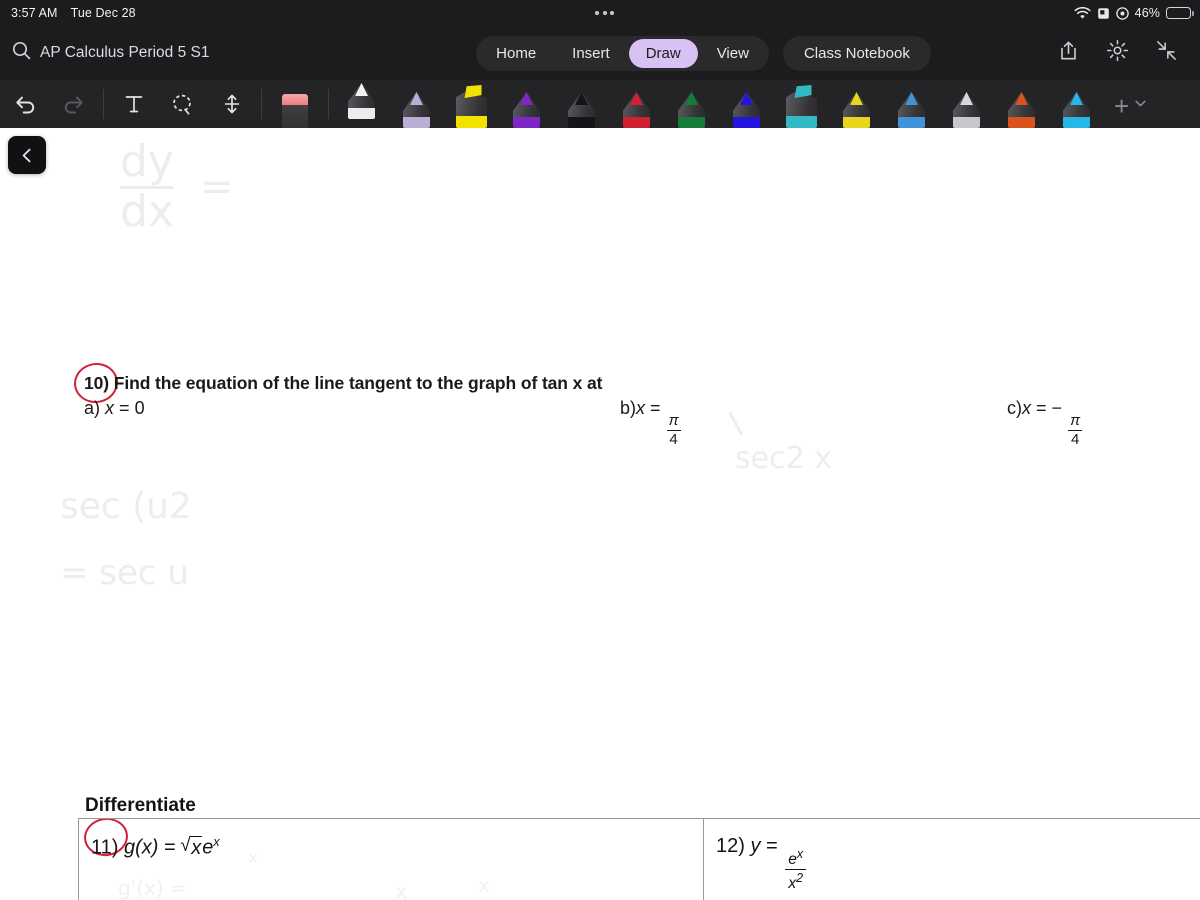 This screenshot has width=1200, height=900. I want to click on pen-lightblue, so click(911, 104).